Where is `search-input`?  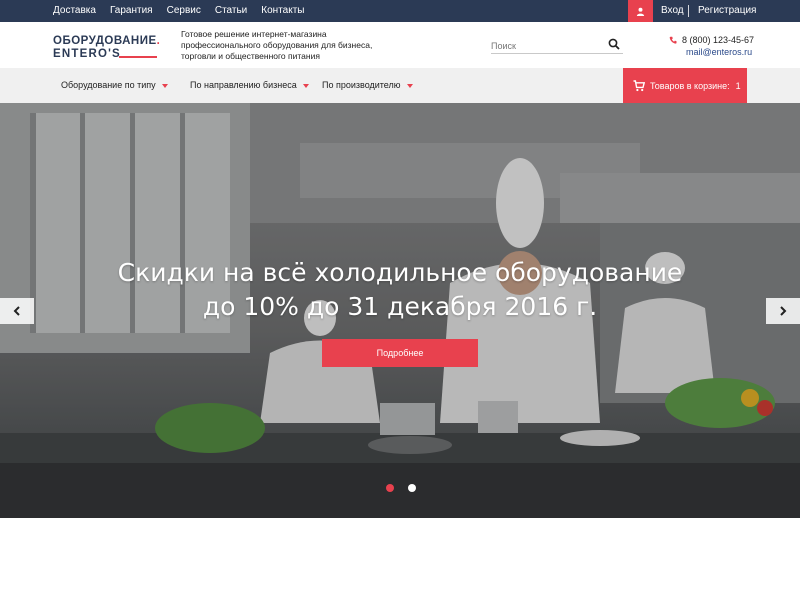
search-input is located at coordinates (546, 46).